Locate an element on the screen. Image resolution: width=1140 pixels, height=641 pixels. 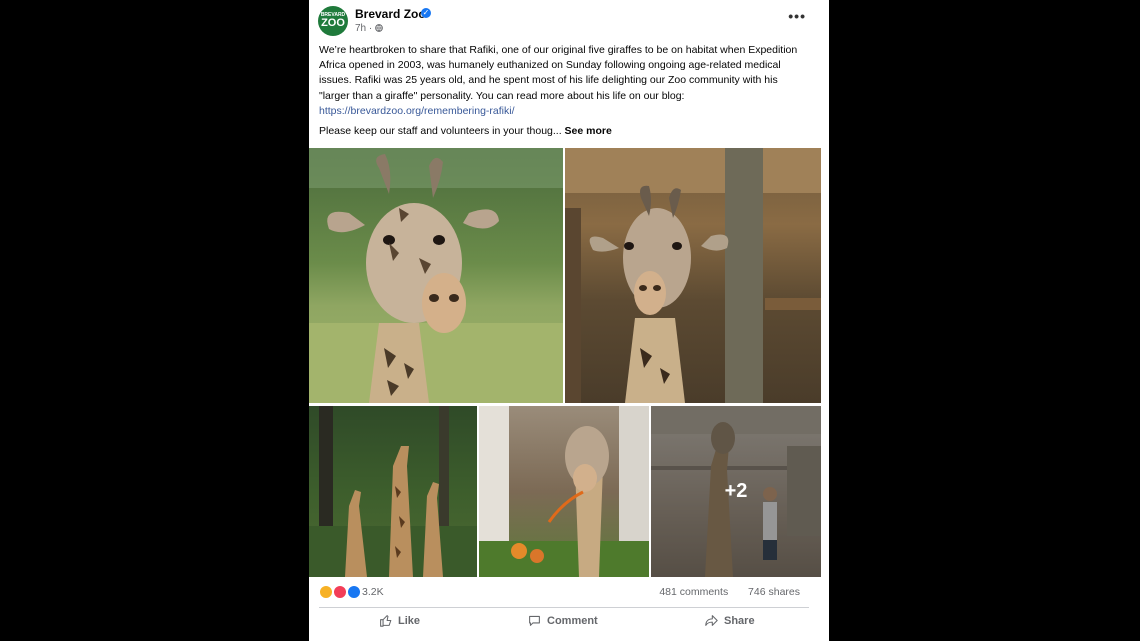
see-more-link: See more is located at coordinates (588, 131).